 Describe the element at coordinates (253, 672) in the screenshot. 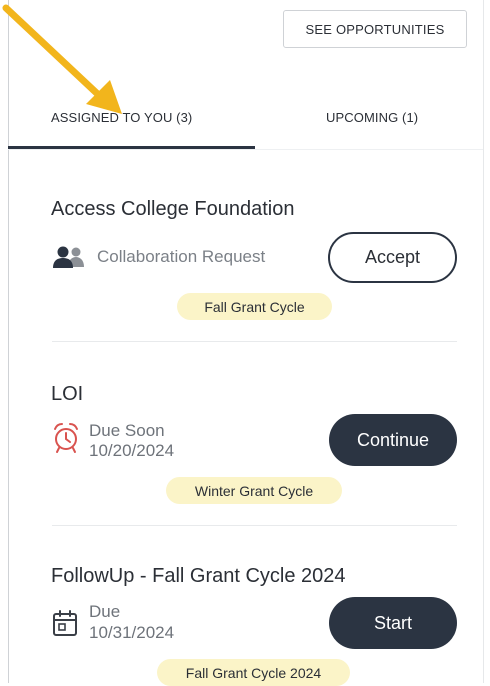

I see `grant-cycle-badge: Fall Grant Cycle 2024` at that location.